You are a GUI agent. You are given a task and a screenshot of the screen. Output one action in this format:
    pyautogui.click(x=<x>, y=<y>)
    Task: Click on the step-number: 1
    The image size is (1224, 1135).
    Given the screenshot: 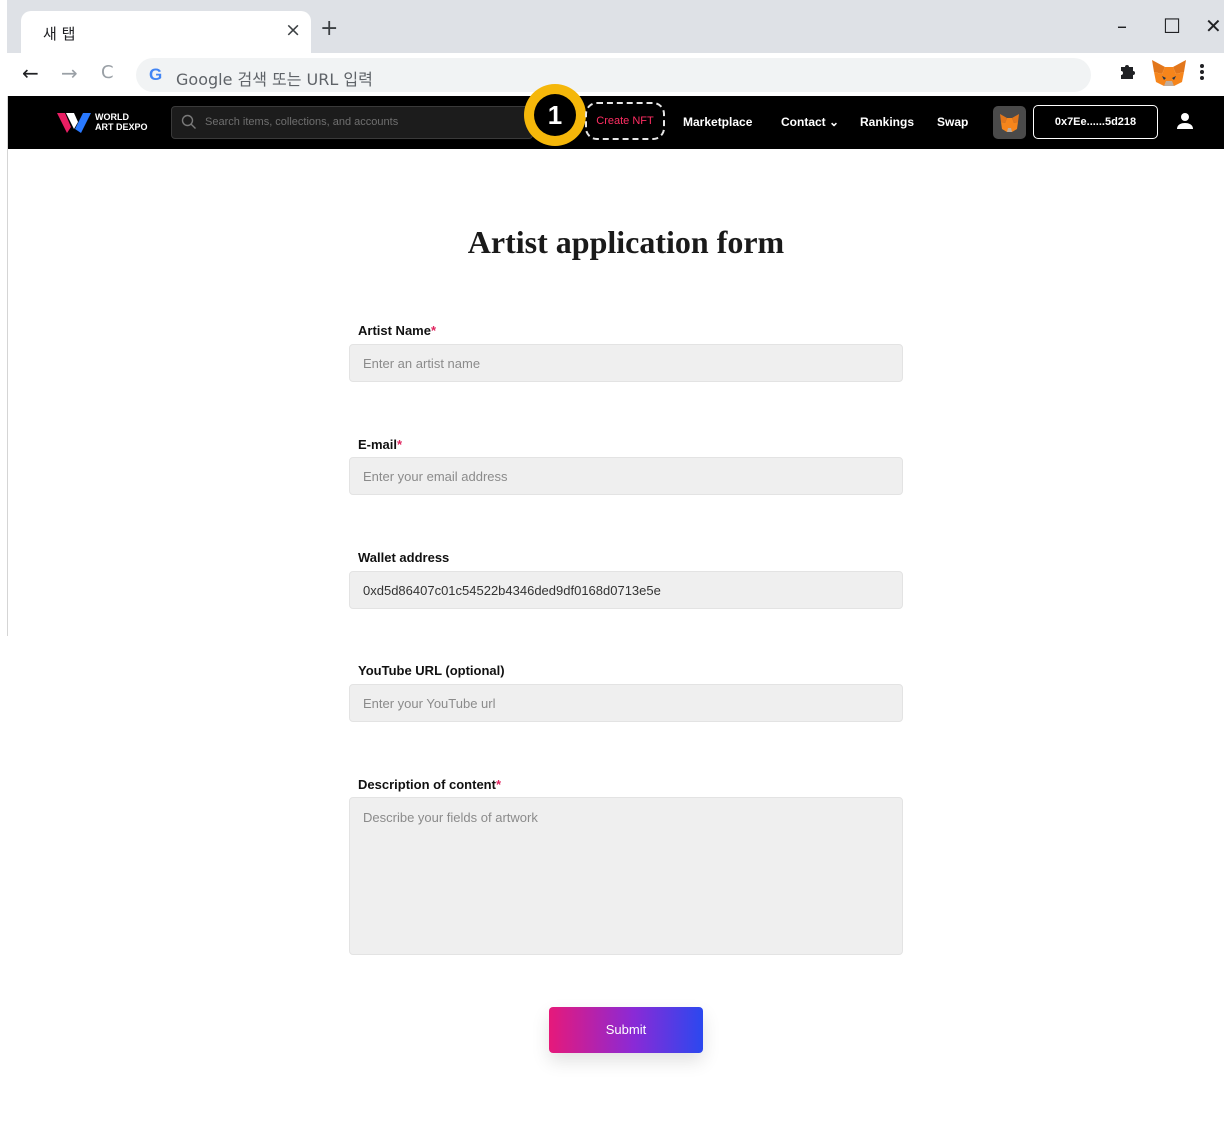 What is the action you would take?
    pyautogui.click(x=555, y=115)
    